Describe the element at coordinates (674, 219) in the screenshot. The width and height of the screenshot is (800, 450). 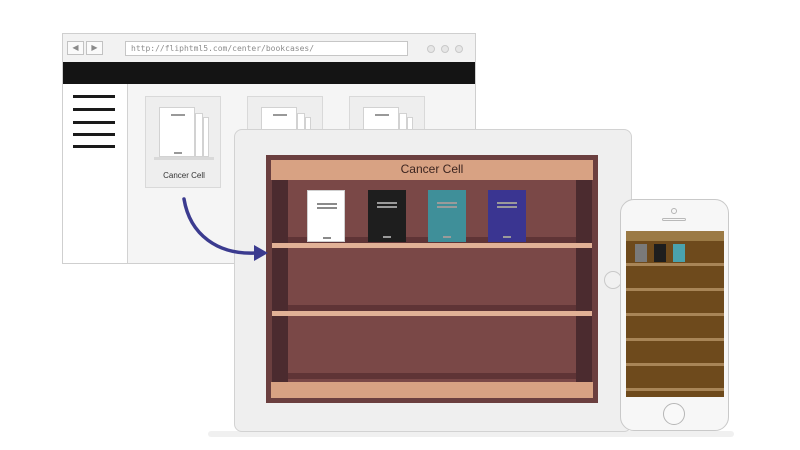
I see `phone-speaker` at that location.